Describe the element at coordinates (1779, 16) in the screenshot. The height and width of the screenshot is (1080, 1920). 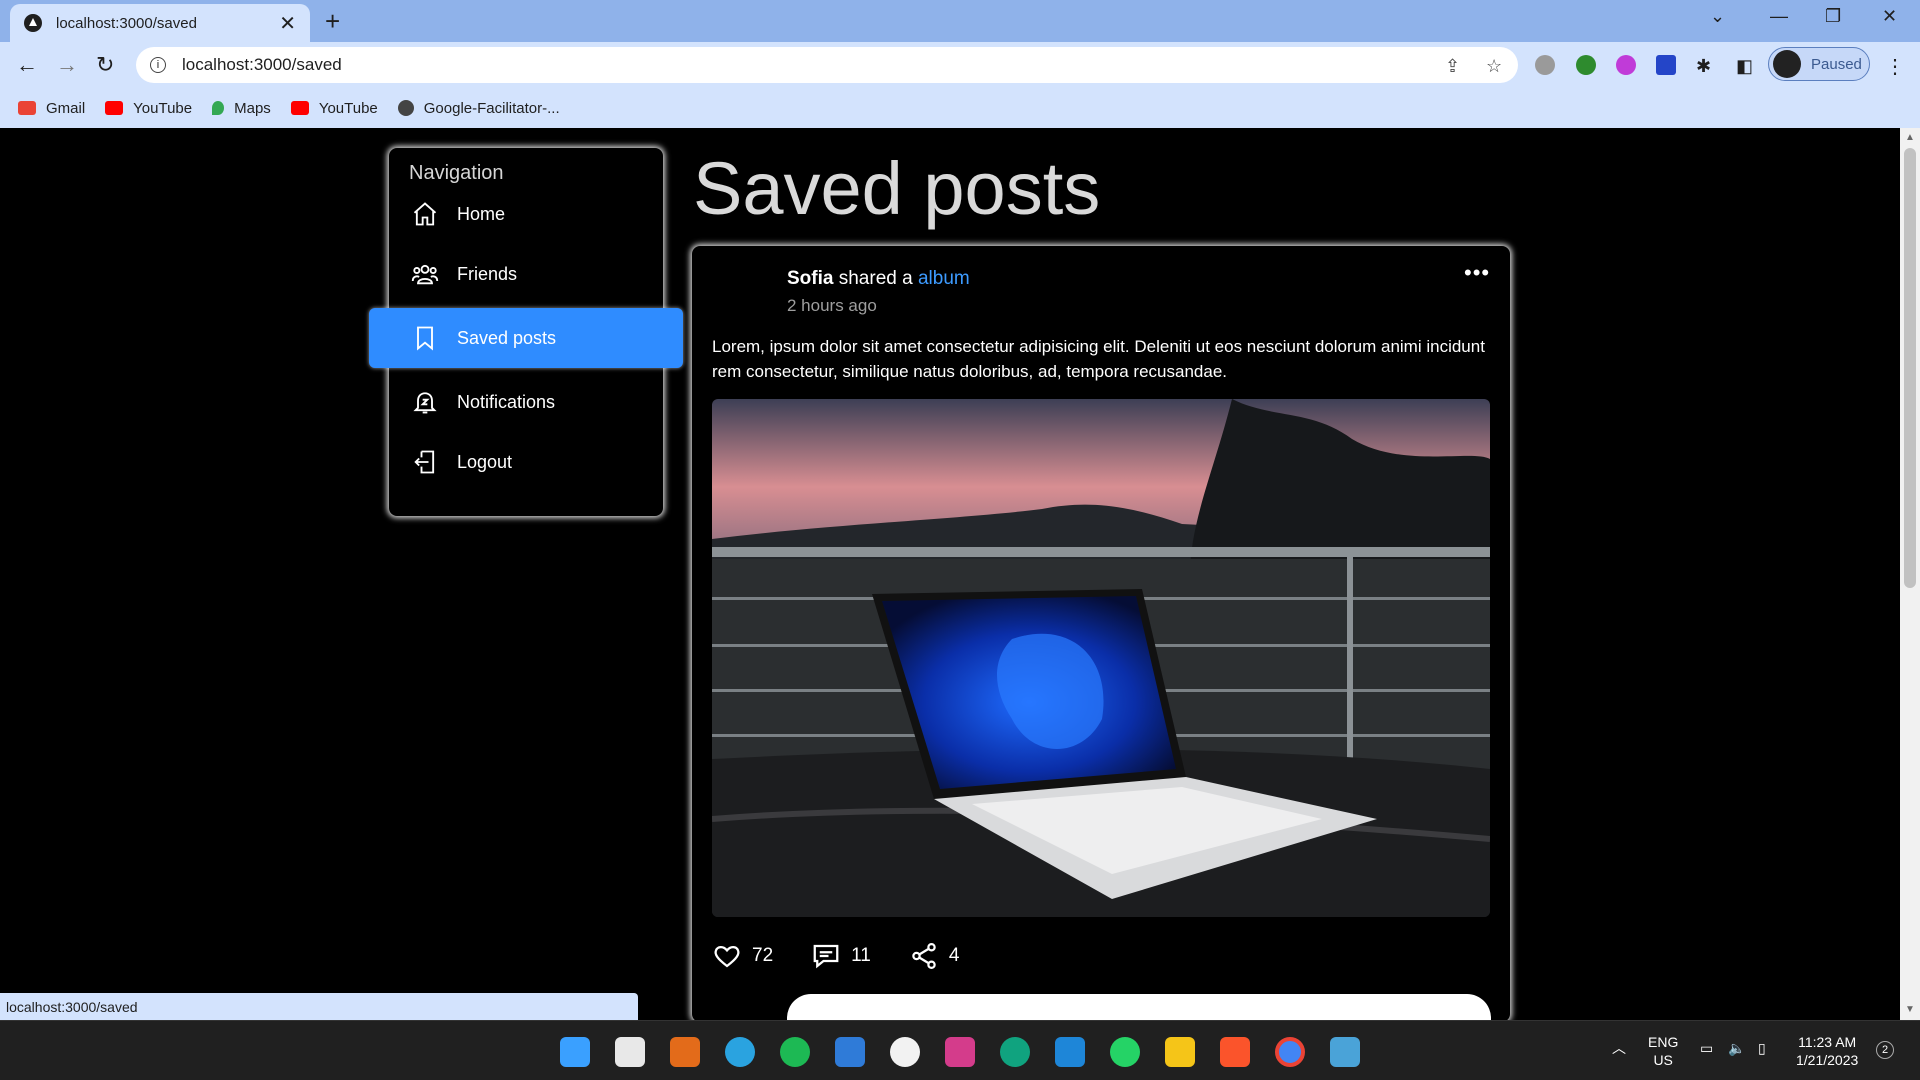
I see `minimize-icon: —` at that location.